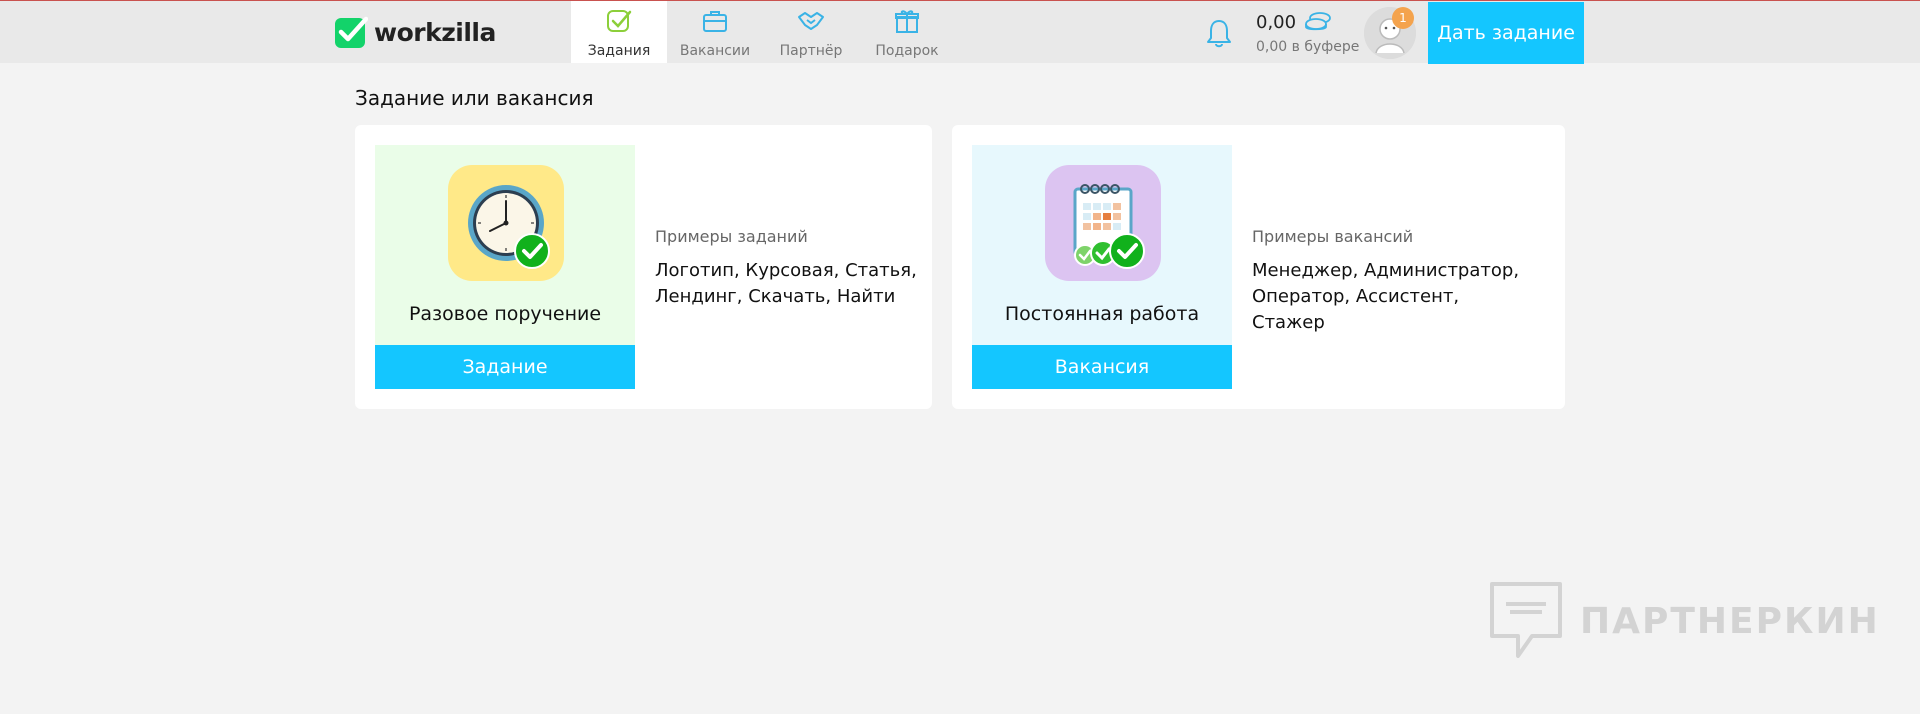 The height and width of the screenshot is (714, 1920). Describe the element at coordinates (1308, 33) in the screenshot. I see `balance: 0,00 0,00 в буфере` at that location.